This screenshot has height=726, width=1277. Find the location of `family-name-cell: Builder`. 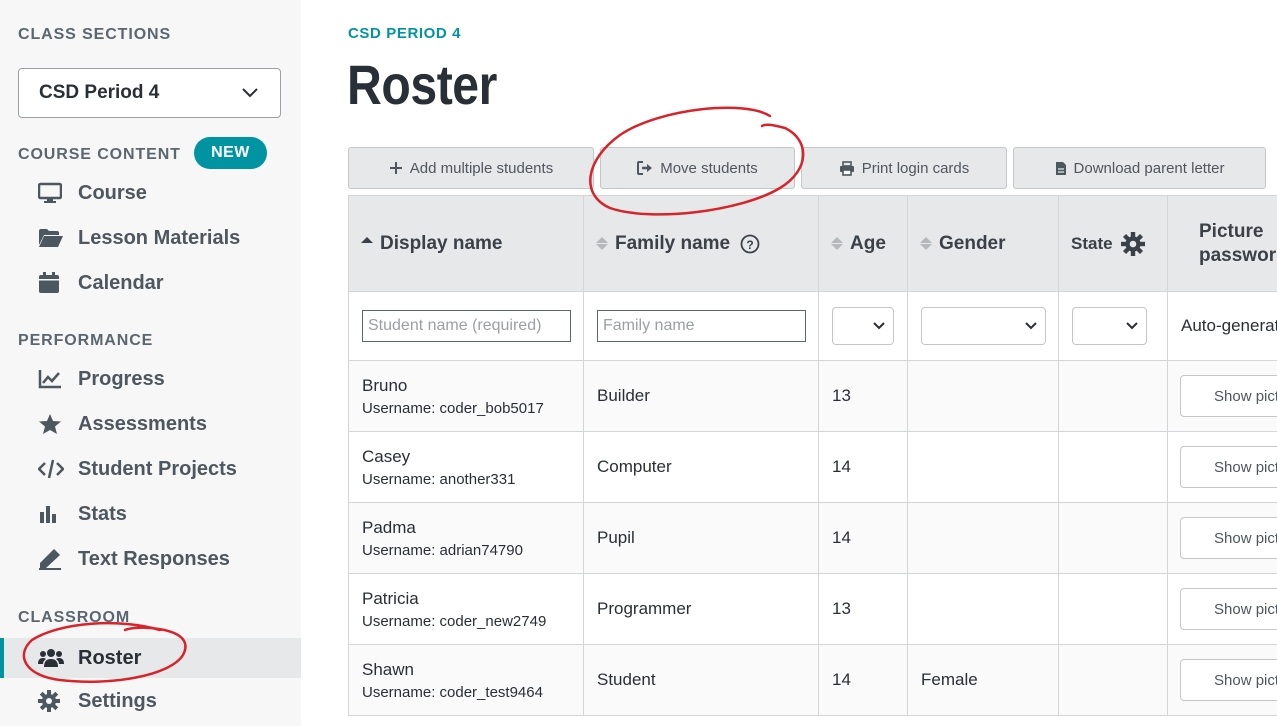

family-name-cell: Builder is located at coordinates (701, 396).